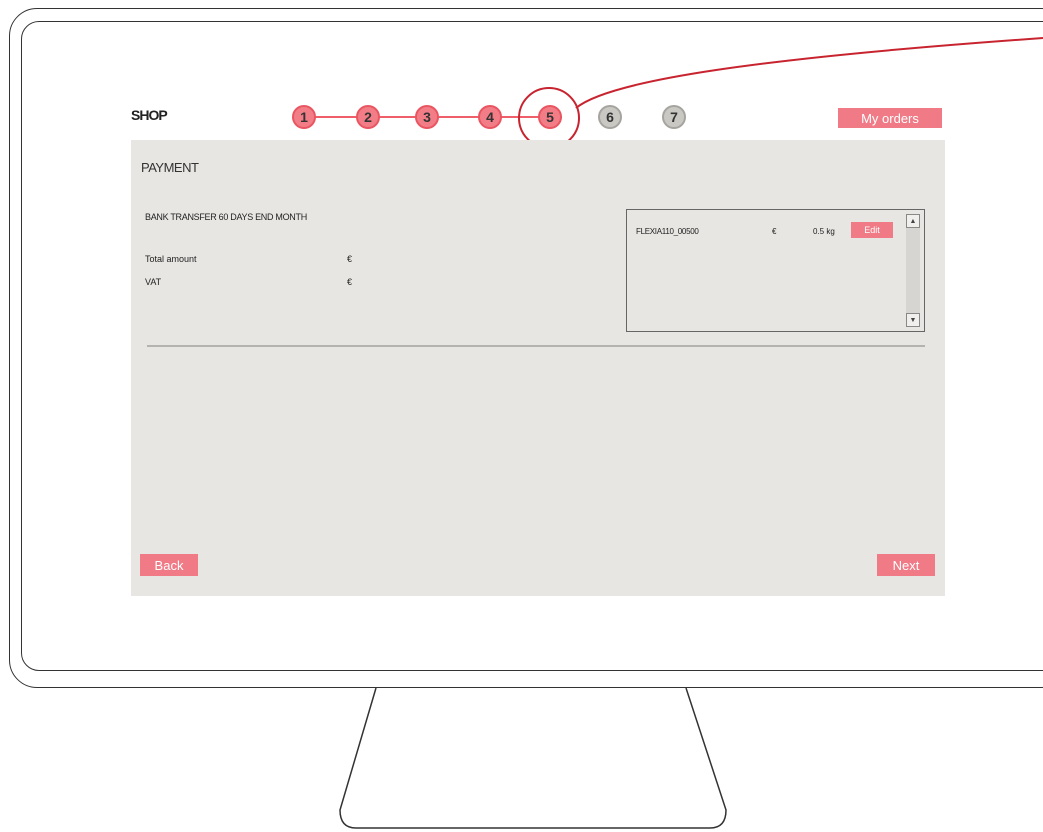 The width and height of the screenshot is (1043, 832). I want to click on scroll-down-icon: ▼, so click(913, 320).